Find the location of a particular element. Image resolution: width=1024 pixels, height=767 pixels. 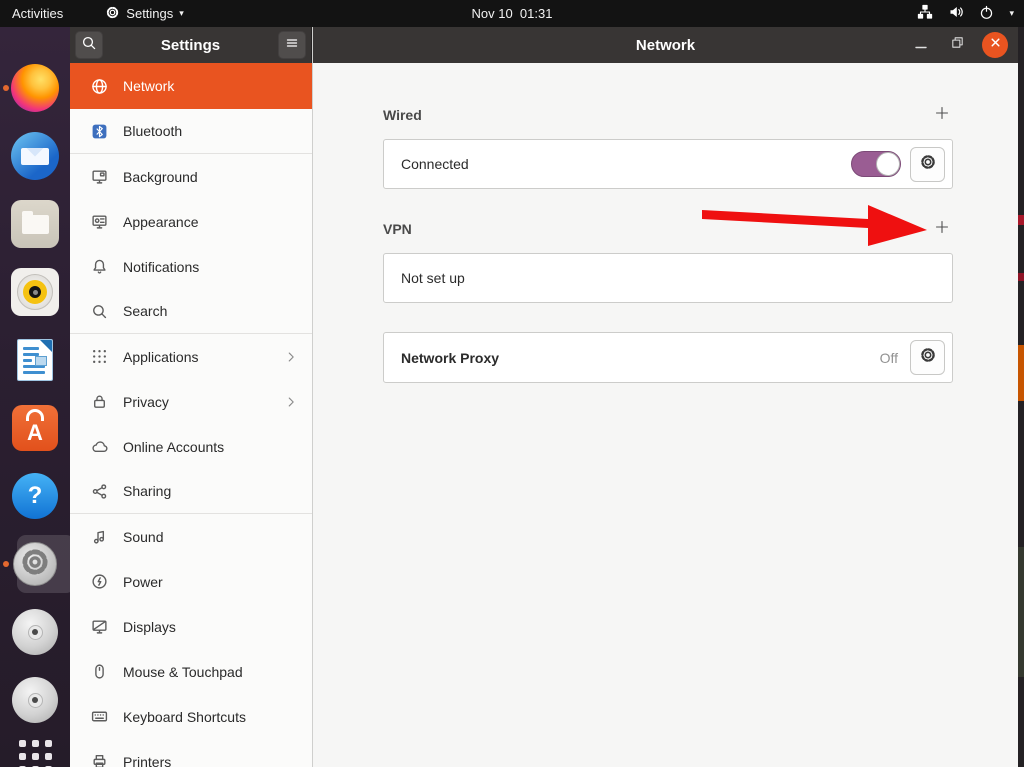

close-button is located at coordinates (995, 45).